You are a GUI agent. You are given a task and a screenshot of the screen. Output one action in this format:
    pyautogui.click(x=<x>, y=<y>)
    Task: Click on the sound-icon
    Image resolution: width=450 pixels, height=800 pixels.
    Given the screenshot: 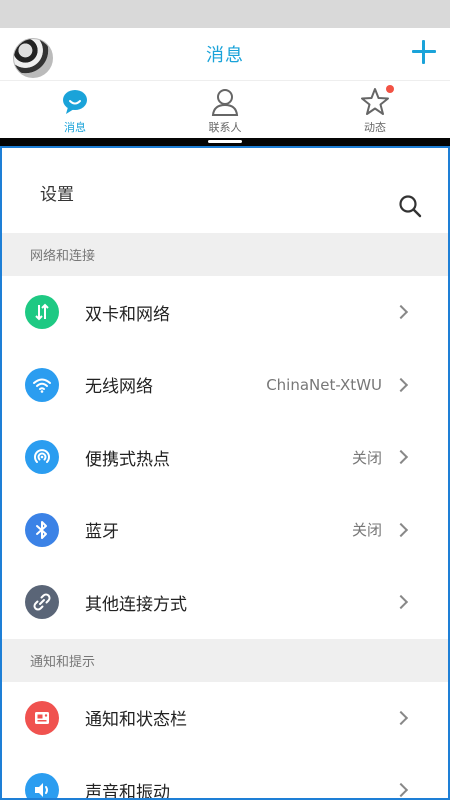 What is the action you would take?
    pyautogui.click(x=42, y=785)
    